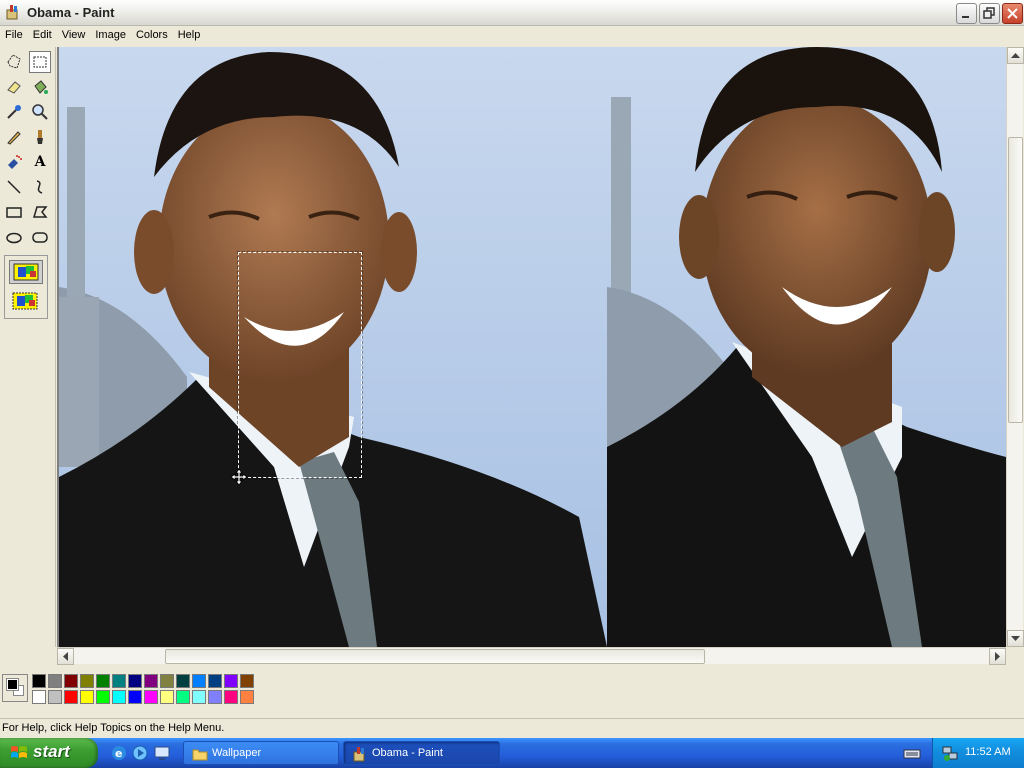 The height and width of the screenshot is (768, 1024). Describe the element at coordinates (1012, 13) in the screenshot. I see `close-button` at that location.